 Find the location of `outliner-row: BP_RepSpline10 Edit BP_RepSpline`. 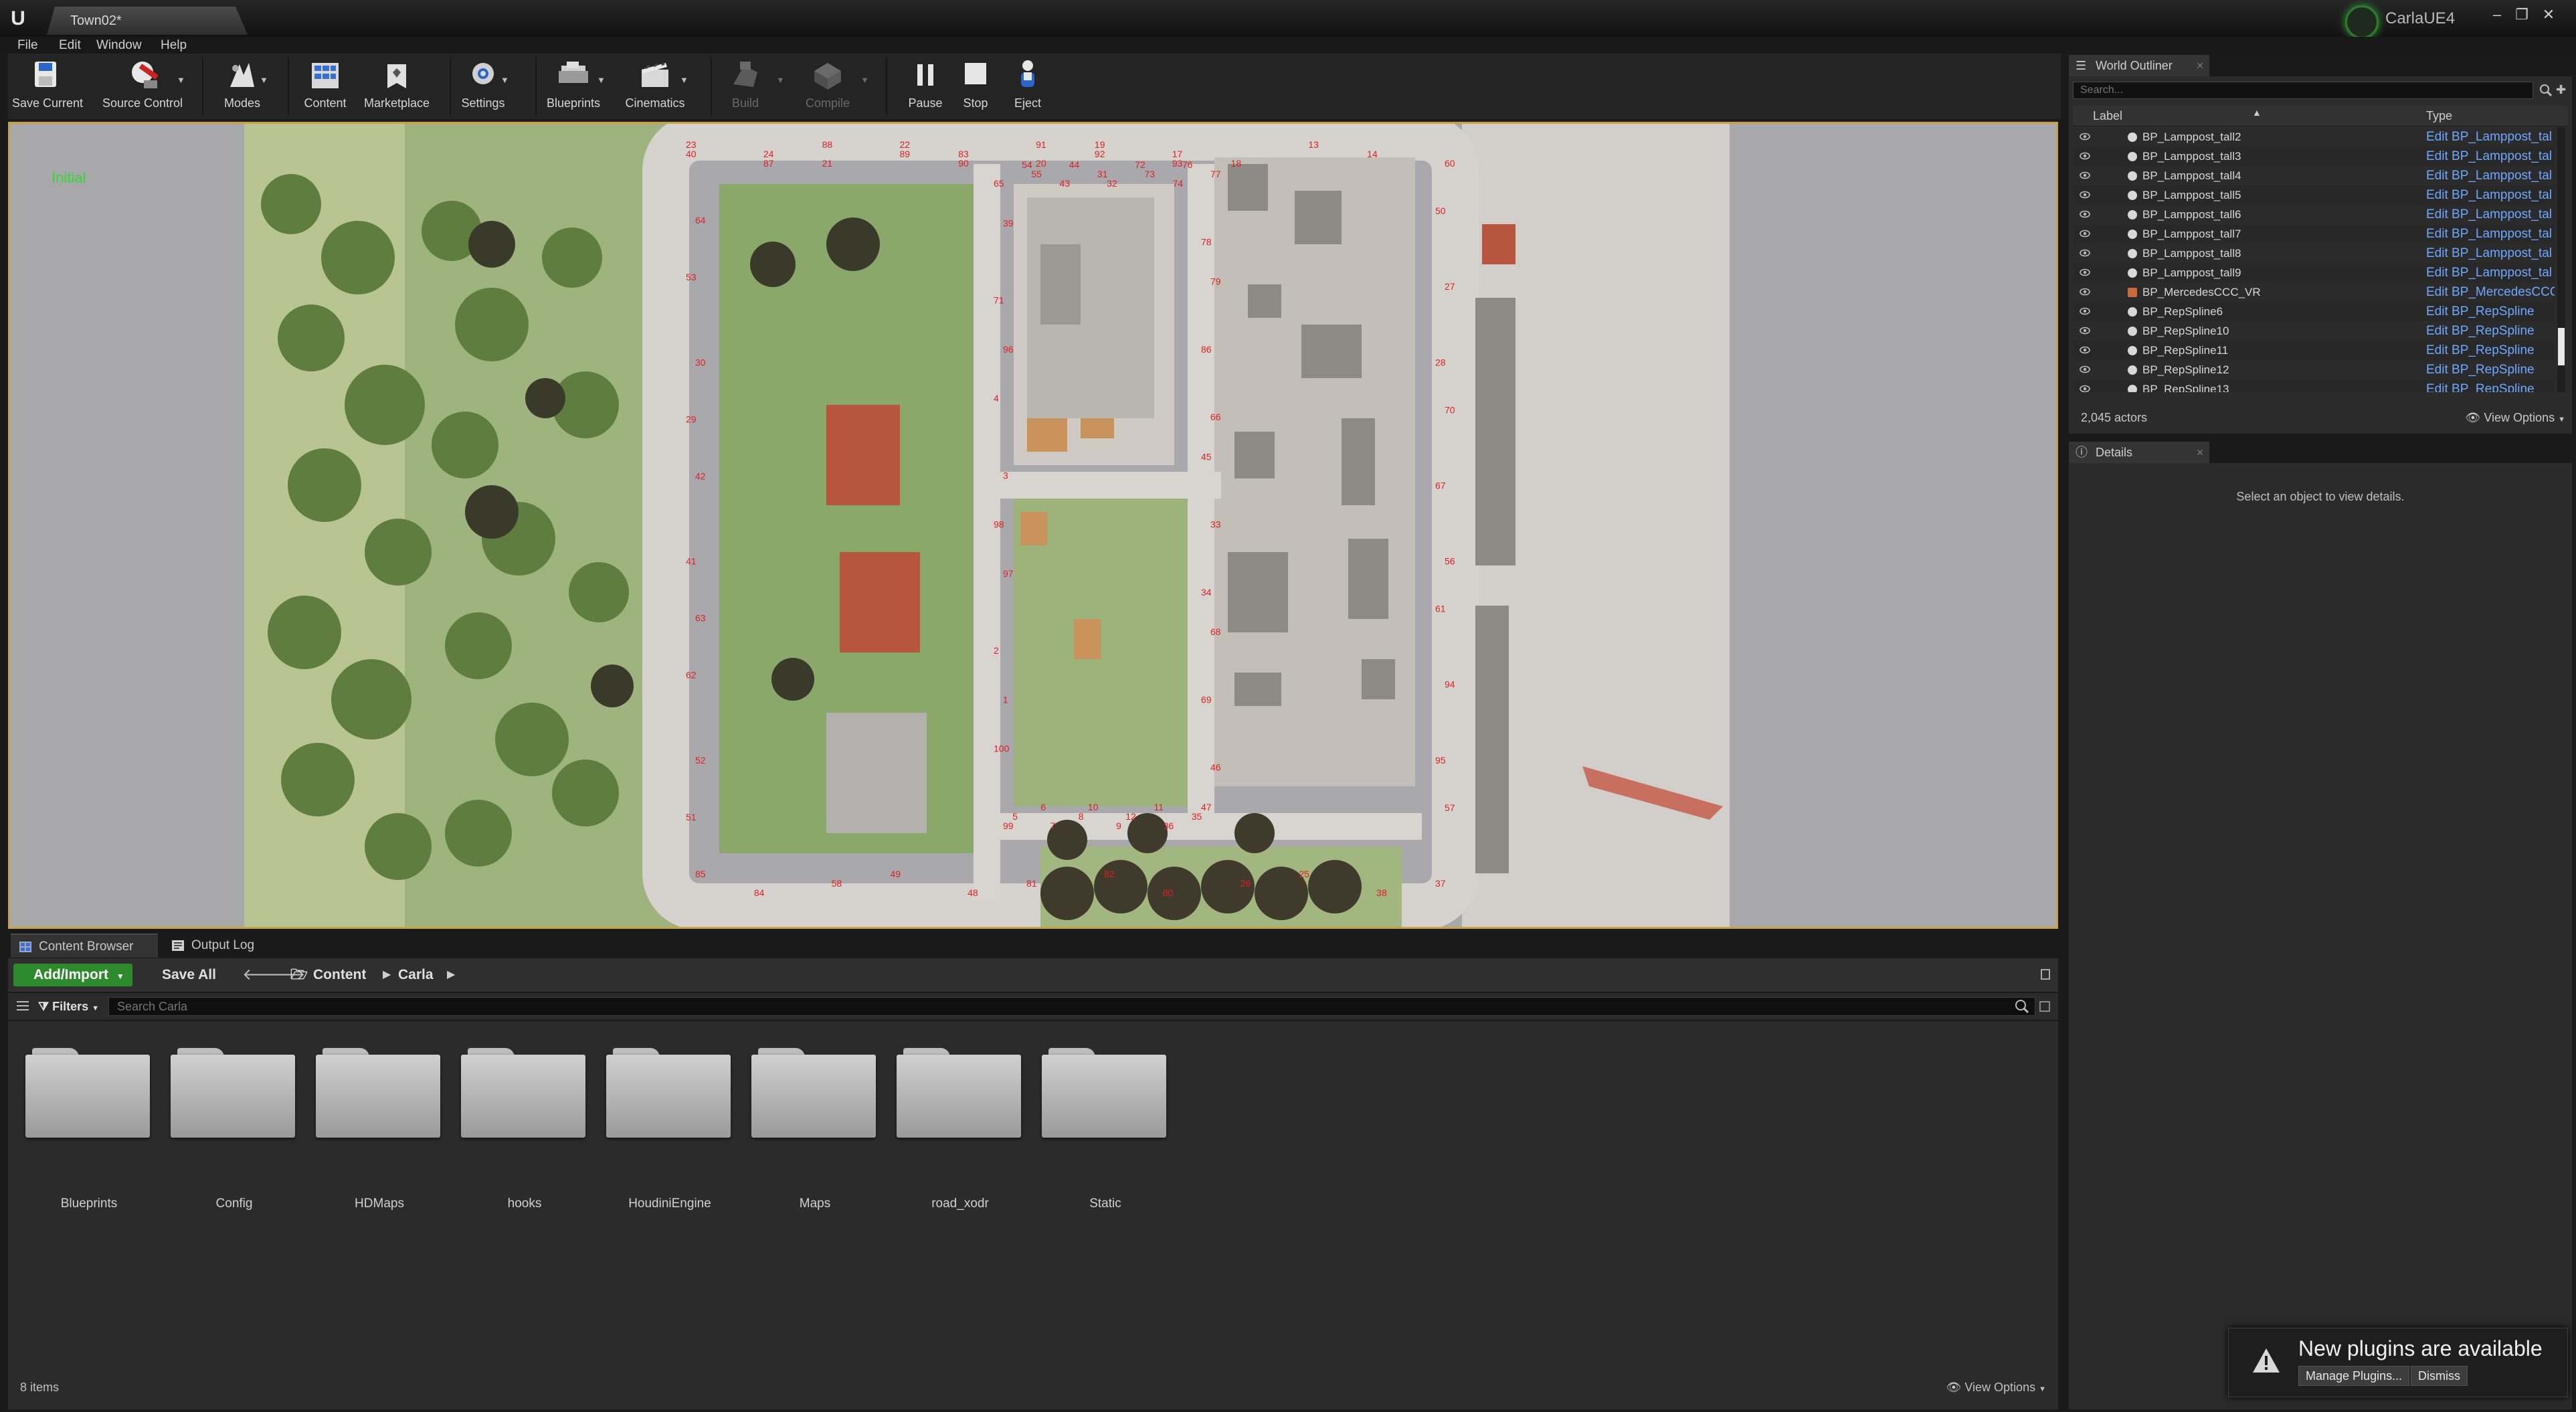

outliner-row: BP_RepSpline10 Edit BP_RepSpline is located at coordinates (2314, 331).